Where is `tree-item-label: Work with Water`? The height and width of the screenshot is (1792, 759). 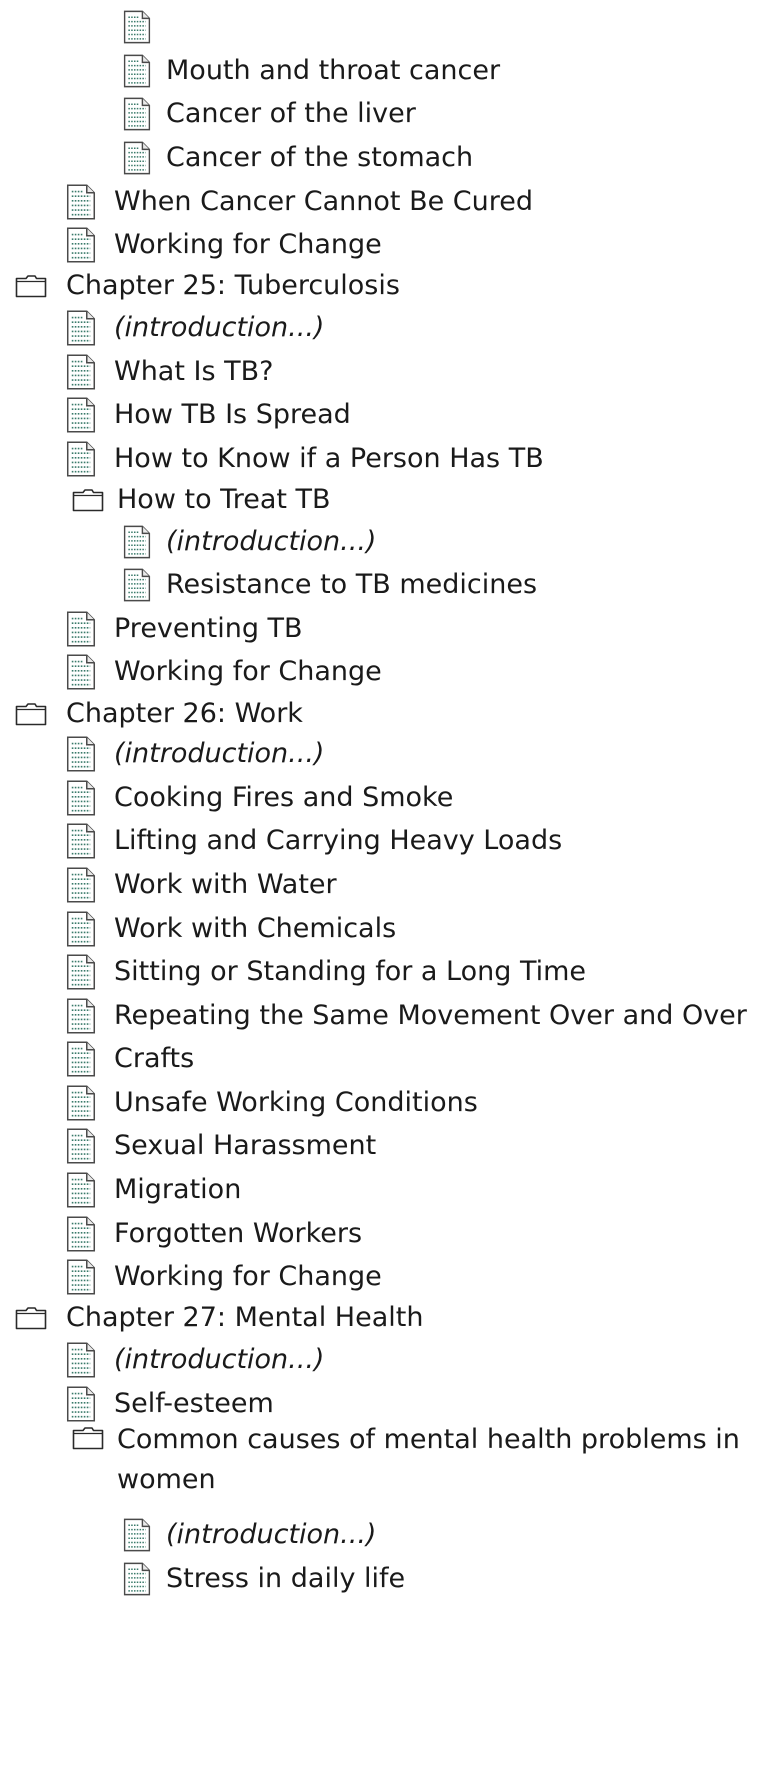
tree-item-label: Work with Water is located at coordinates (225, 885).